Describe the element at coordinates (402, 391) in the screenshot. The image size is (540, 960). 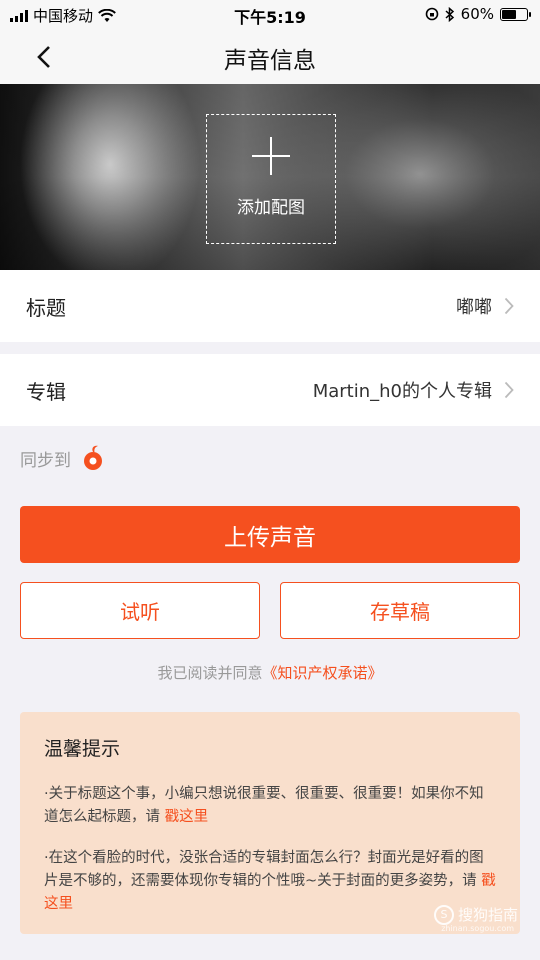
I see `album-value: Martin_h0的个人专辑` at that location.